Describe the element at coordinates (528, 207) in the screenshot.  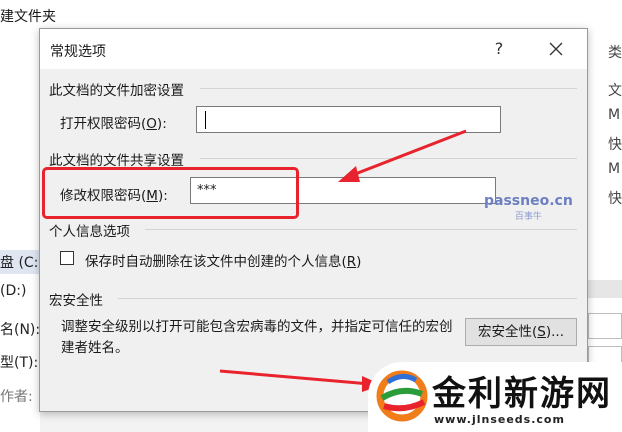
I see `passneo-watermark: passneo.cn 百事牛` at that location.